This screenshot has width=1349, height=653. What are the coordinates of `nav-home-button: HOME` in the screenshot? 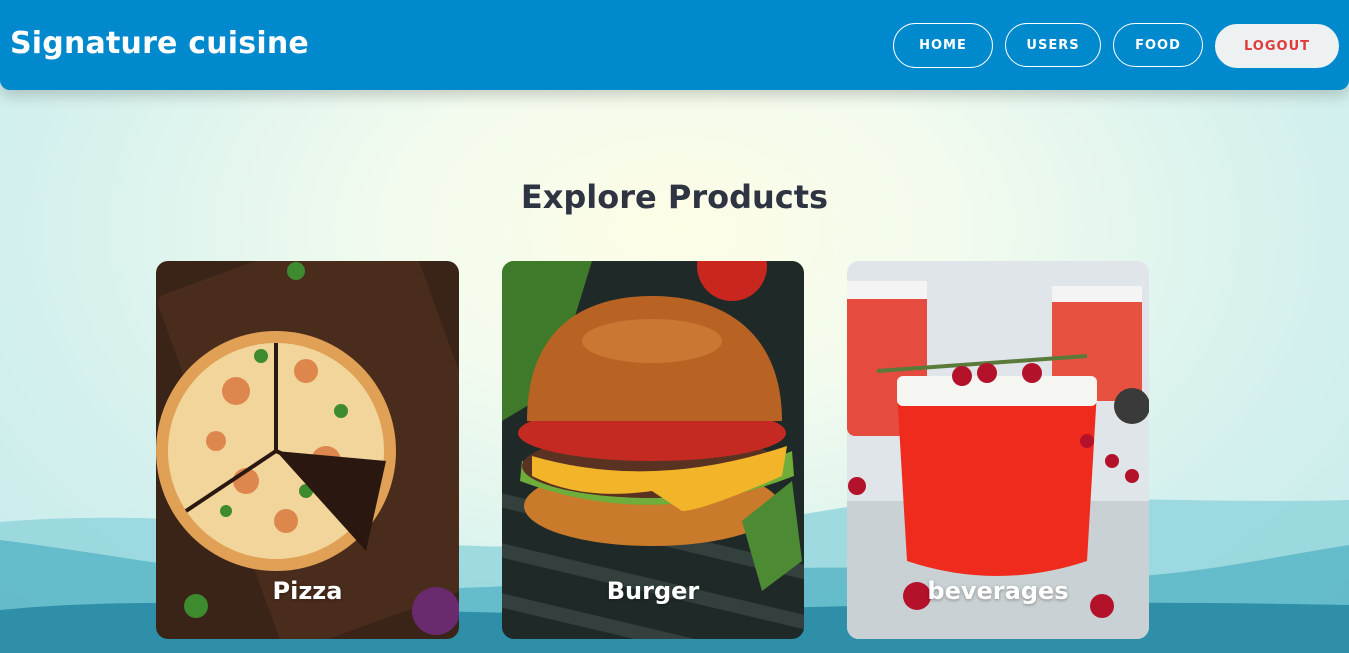 It's located at (943, 45).